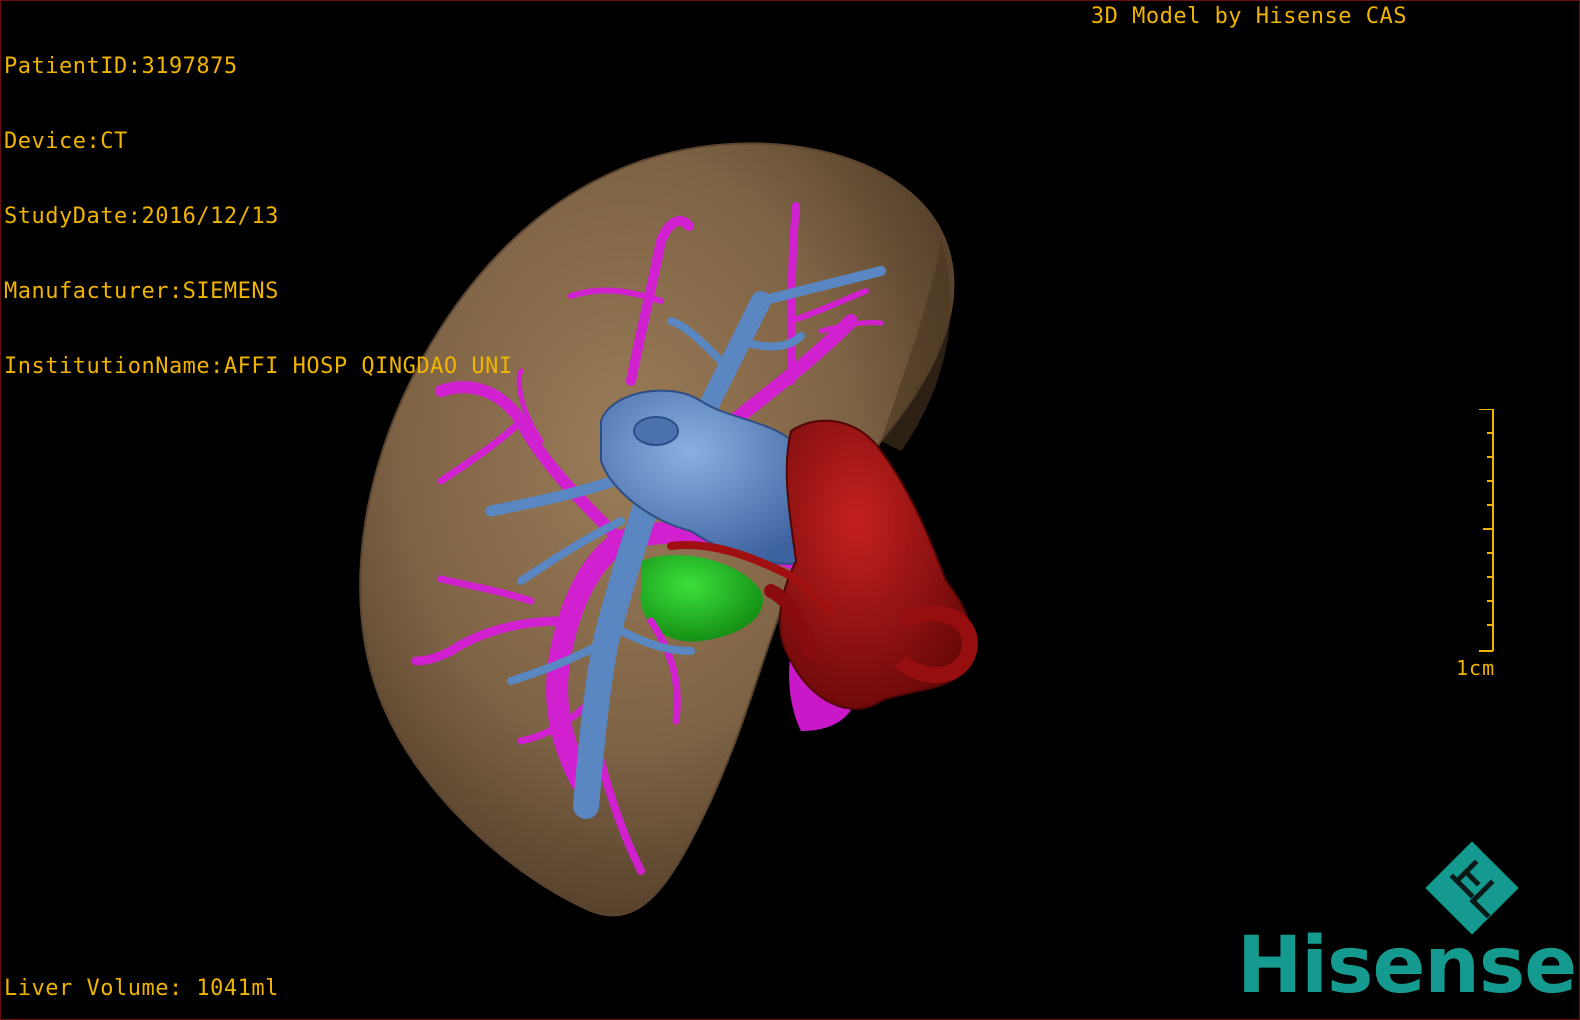  I want to click on hisense-brand-text: Hisense, so click(1407, 966).